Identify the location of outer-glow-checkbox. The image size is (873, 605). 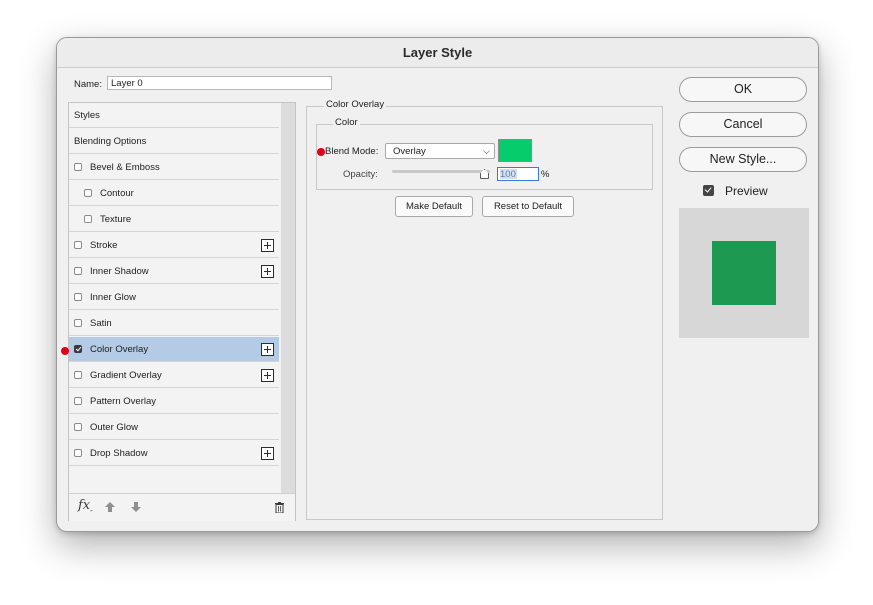
(78, 427).